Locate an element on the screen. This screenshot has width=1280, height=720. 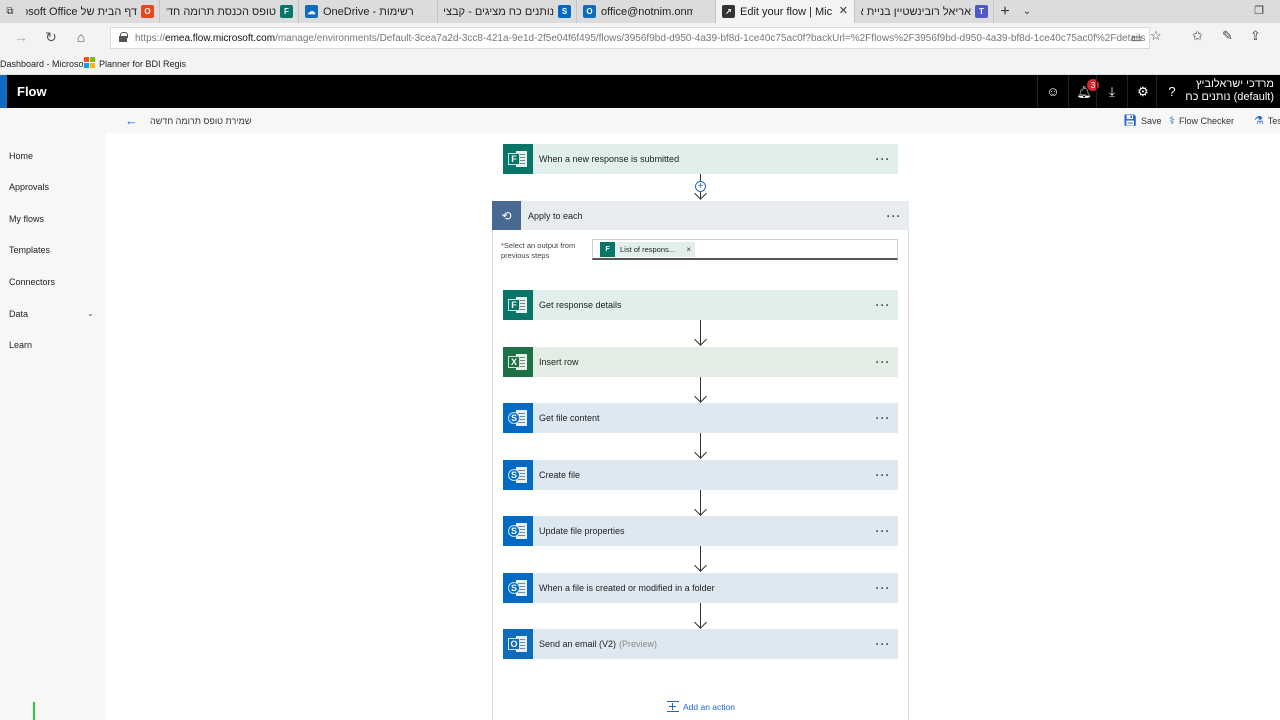
back-arrow-icon: ← is located at coordinates (131, 120).